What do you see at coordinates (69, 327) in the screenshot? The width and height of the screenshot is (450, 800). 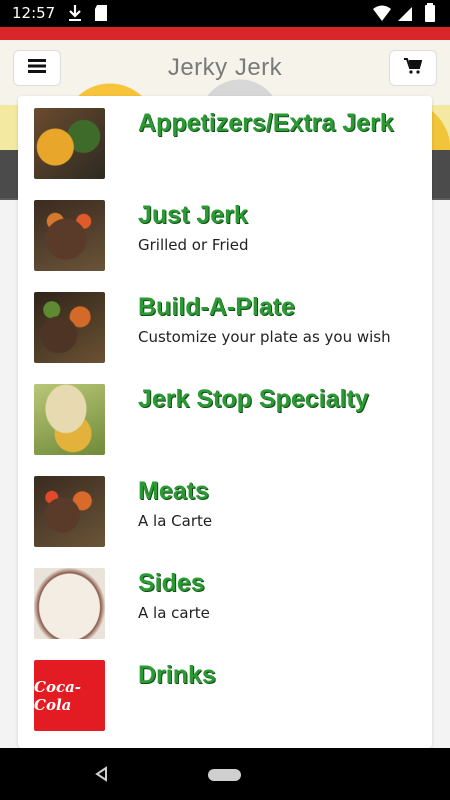 I see `build-a-plate-image` at bounding box center [69, 327].